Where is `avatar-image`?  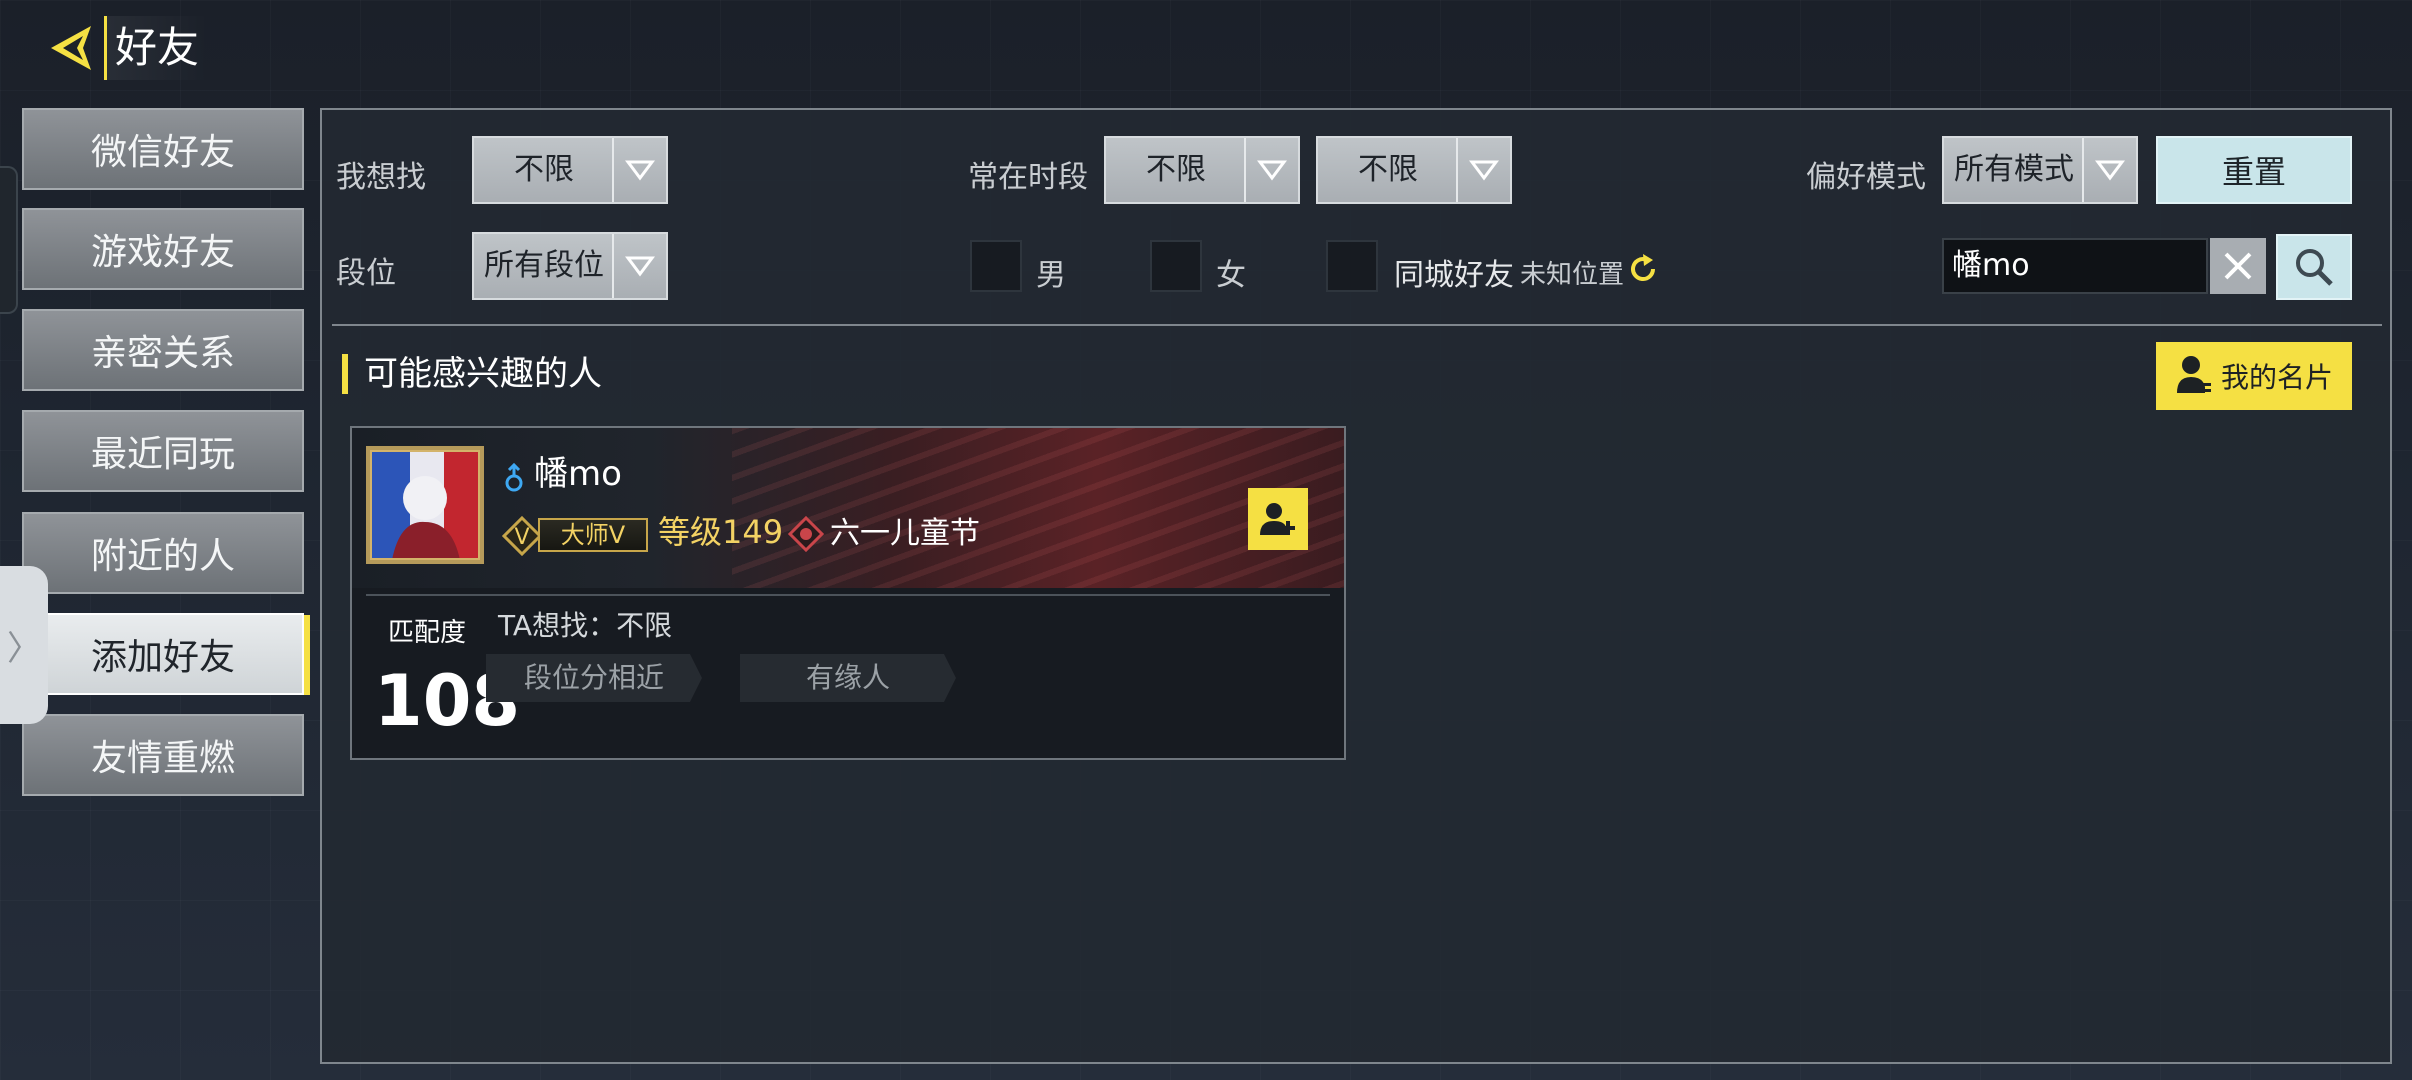 avatar-image is located at coordinates (425, 505).